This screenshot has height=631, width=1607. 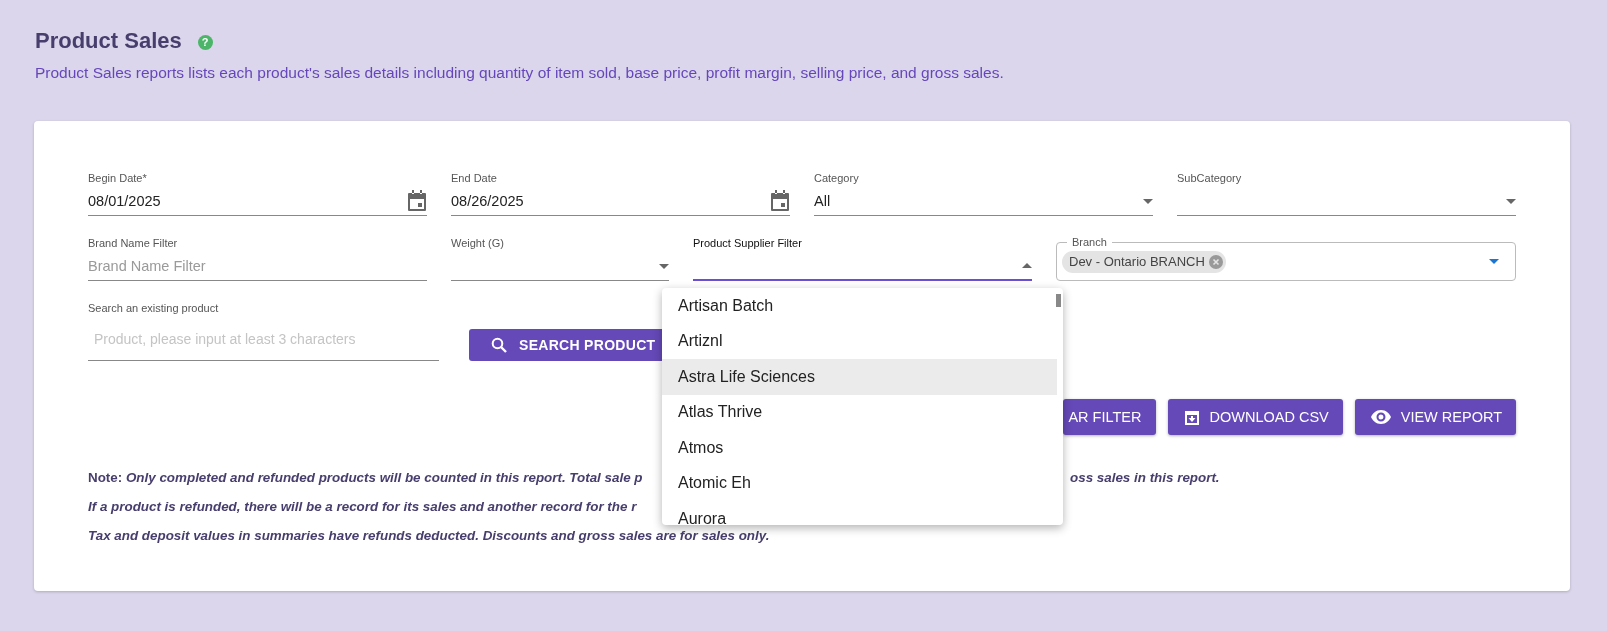 I want to click on field-label: SubCategory, so click(x=1210, y=178).